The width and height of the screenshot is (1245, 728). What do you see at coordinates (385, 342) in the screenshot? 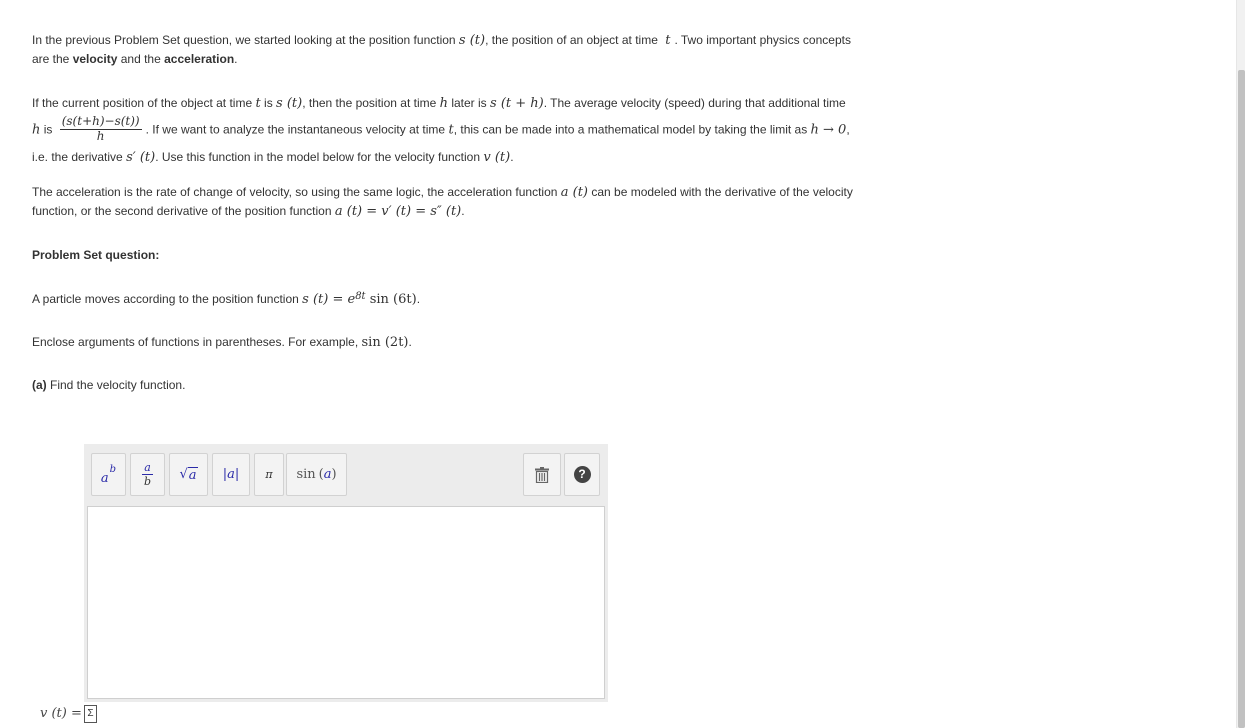
I see `example-expression: sin (2t)` at bounding box center [385, 342].